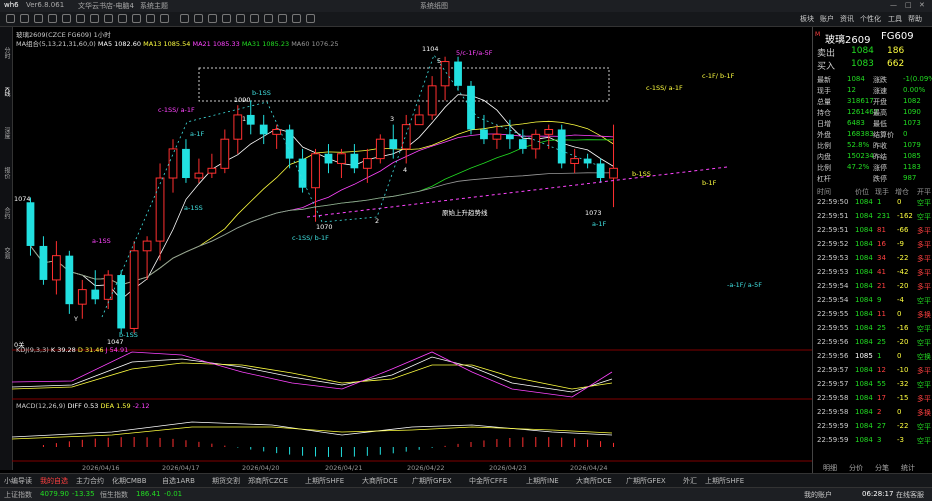  What do you see at coordinates (41, 406) in the screenshot?
I see `macd-name: MACD(12,26,9)` at bounding box center [41, 406].